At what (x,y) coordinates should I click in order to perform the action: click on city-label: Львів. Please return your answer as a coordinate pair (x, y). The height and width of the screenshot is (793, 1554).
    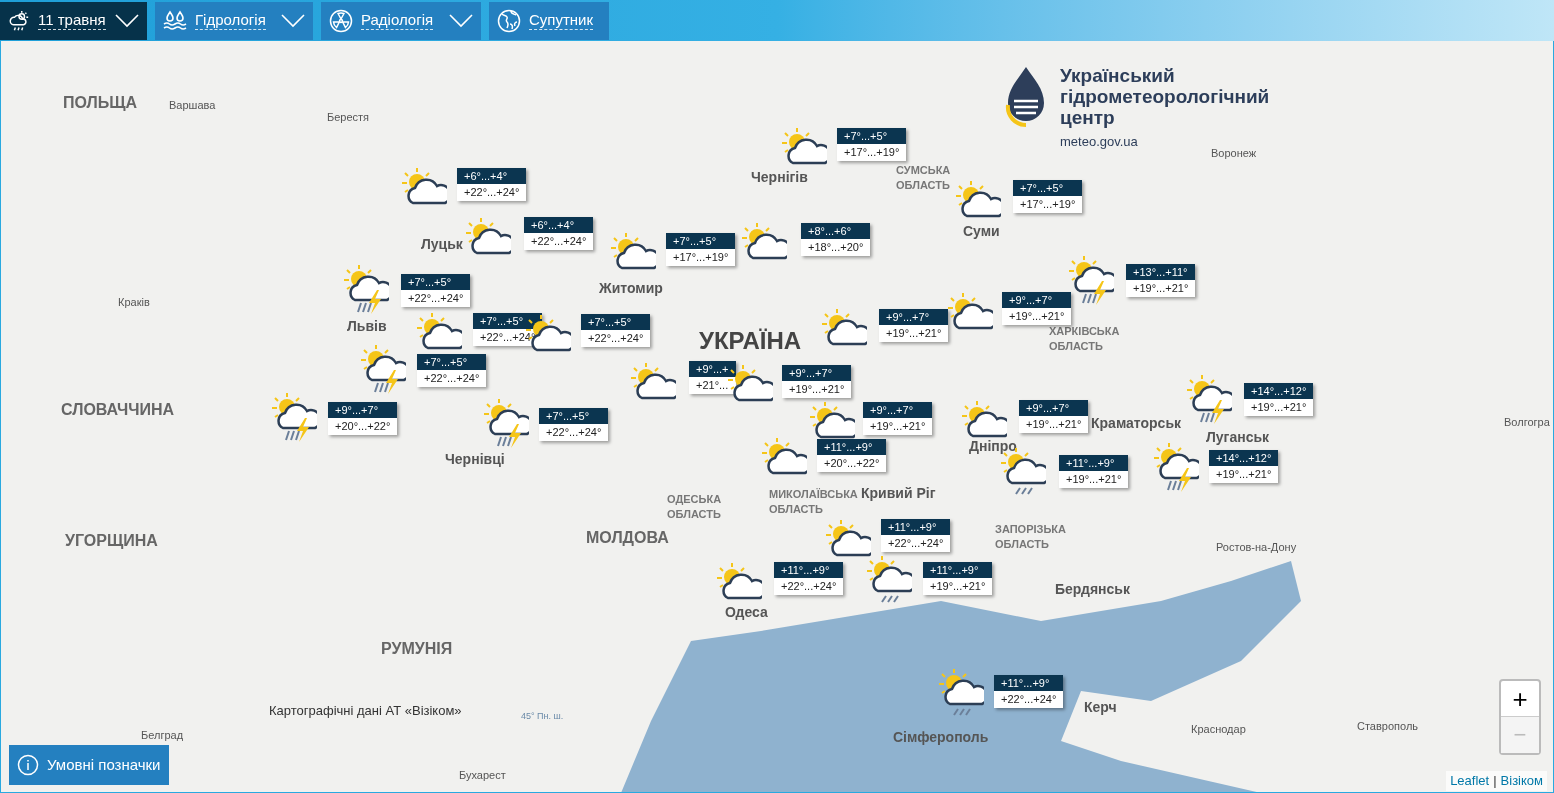
    Looking at the image, I should click on (367, 326).